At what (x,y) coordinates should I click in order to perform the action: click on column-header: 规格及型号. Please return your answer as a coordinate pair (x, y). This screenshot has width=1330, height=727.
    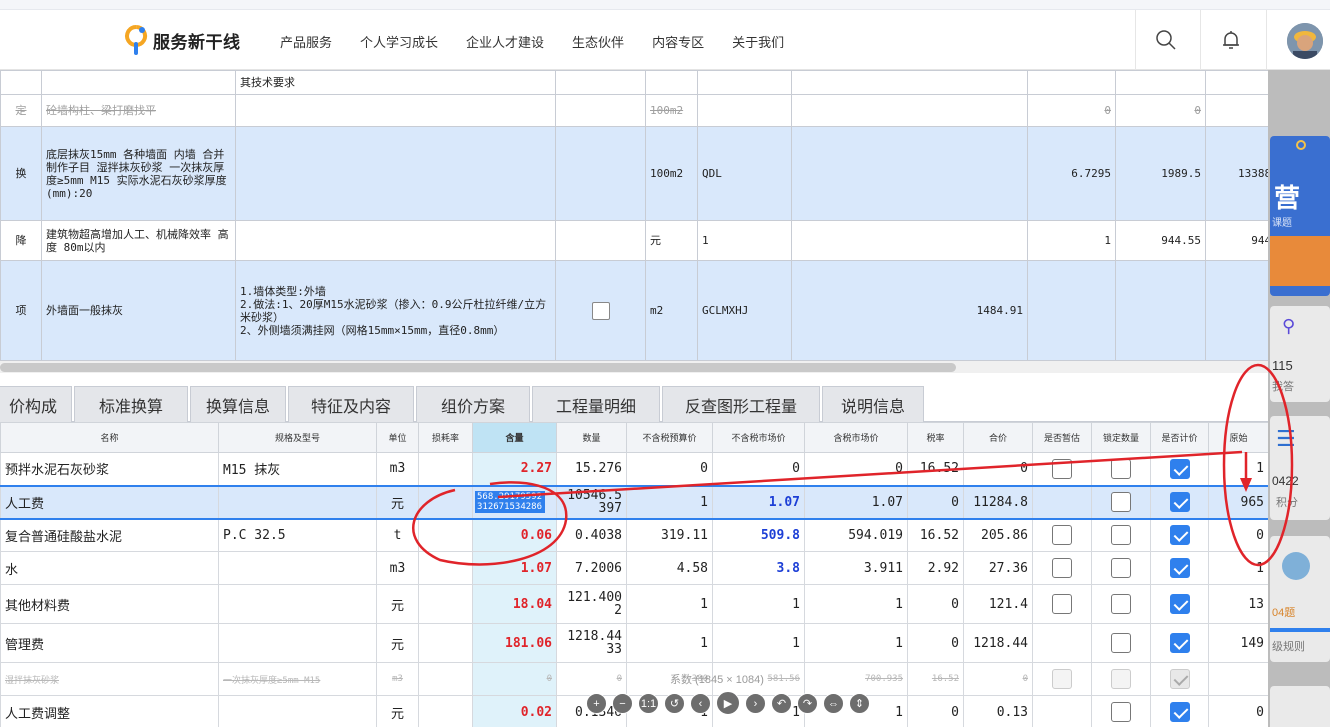
    Looking at the image, I should click on (297, 437).